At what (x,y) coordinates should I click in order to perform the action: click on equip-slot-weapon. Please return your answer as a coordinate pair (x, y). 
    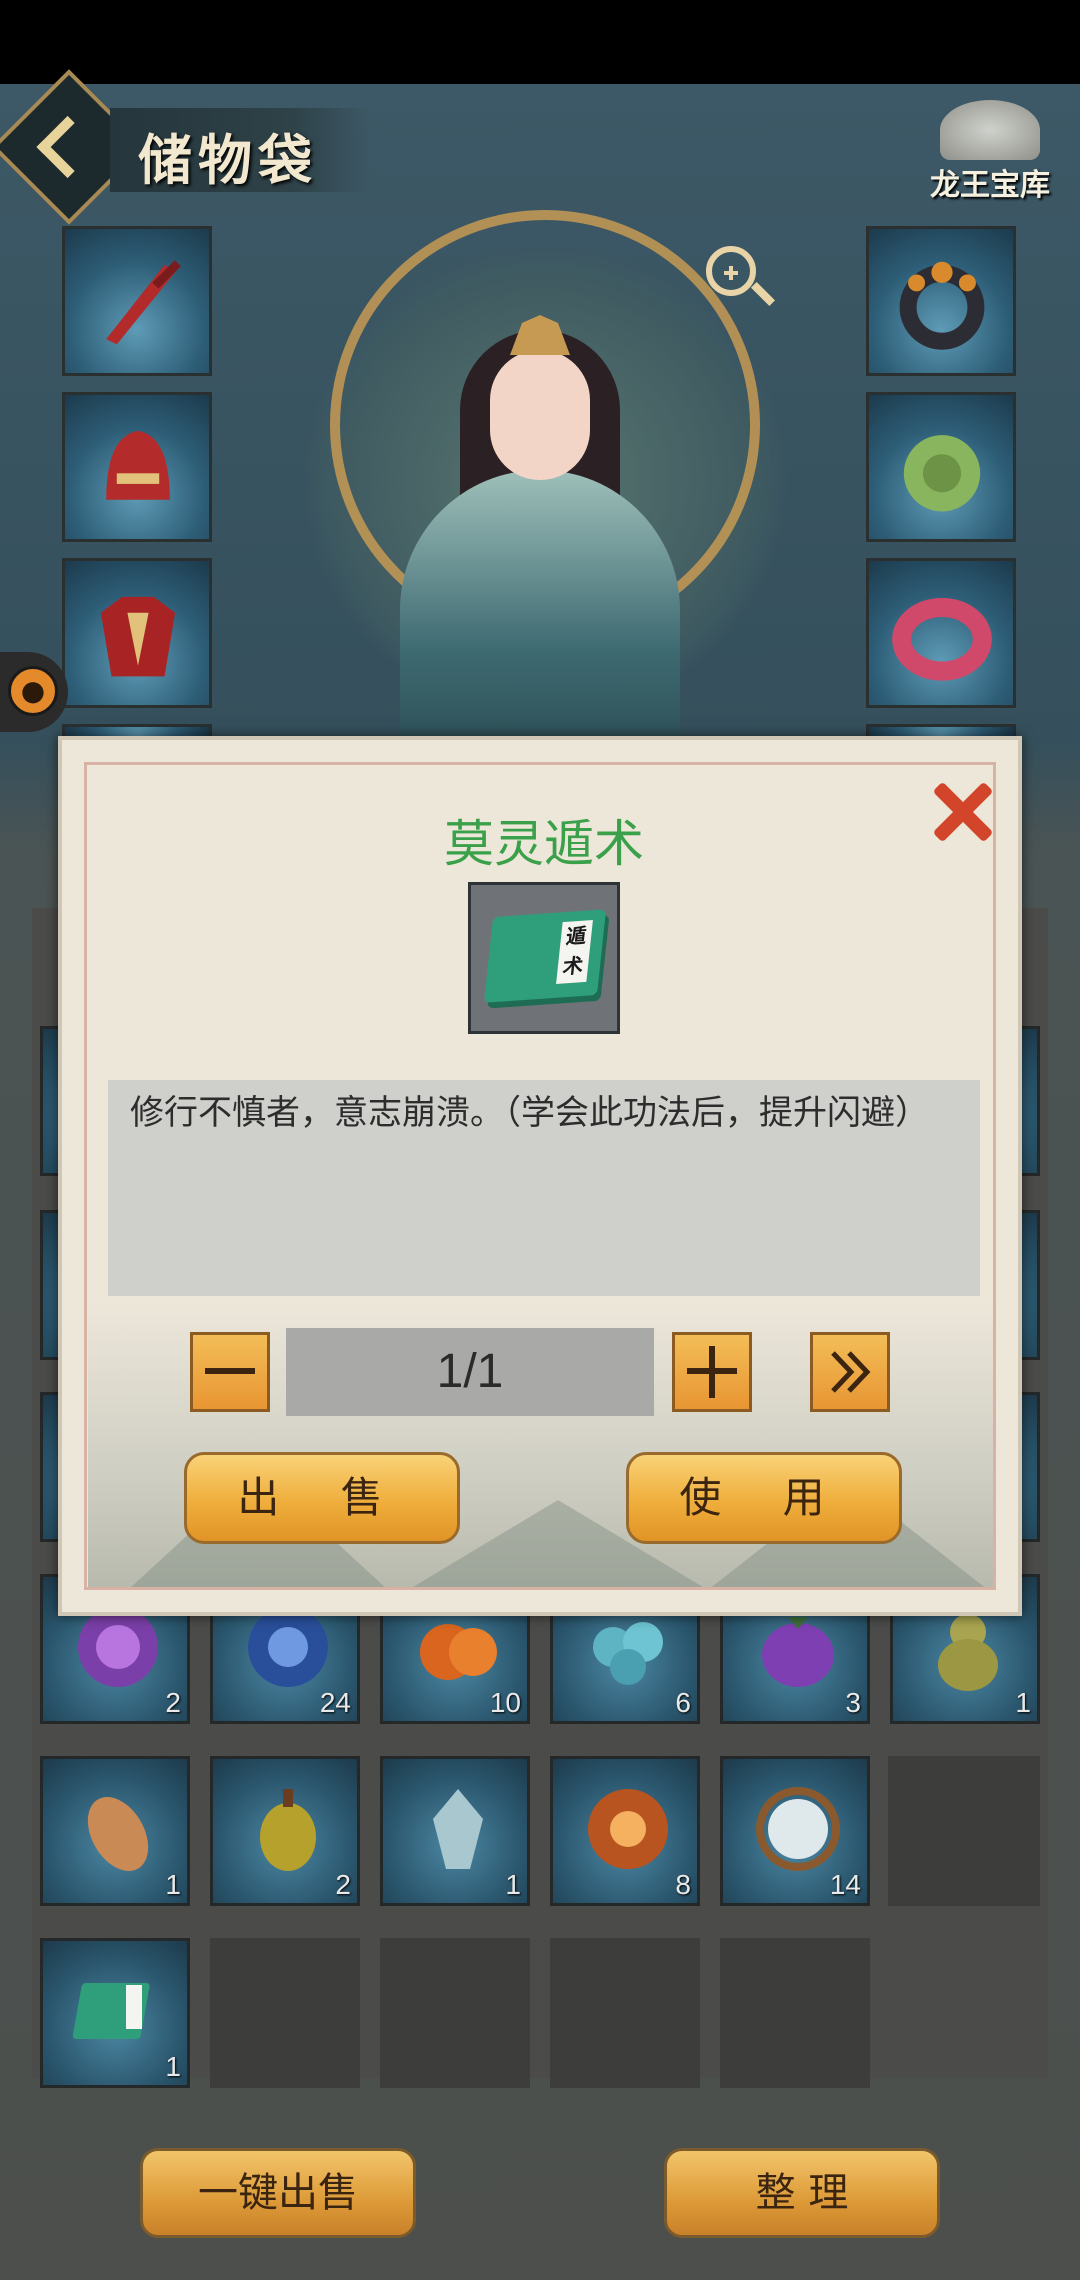
    Looking at the image, I should click on (137, 301).